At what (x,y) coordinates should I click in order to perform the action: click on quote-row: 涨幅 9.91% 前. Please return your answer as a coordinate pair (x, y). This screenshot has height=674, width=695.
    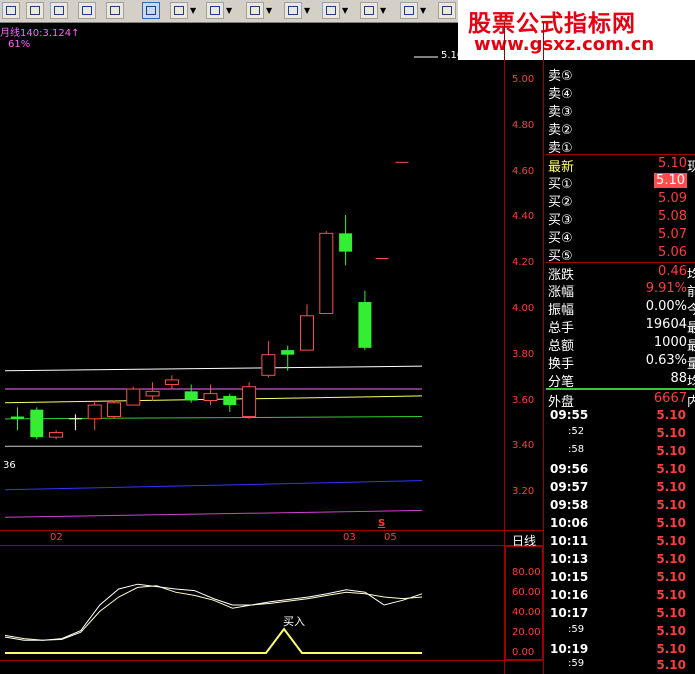
    Looking at the image, I should click on (620, 290).